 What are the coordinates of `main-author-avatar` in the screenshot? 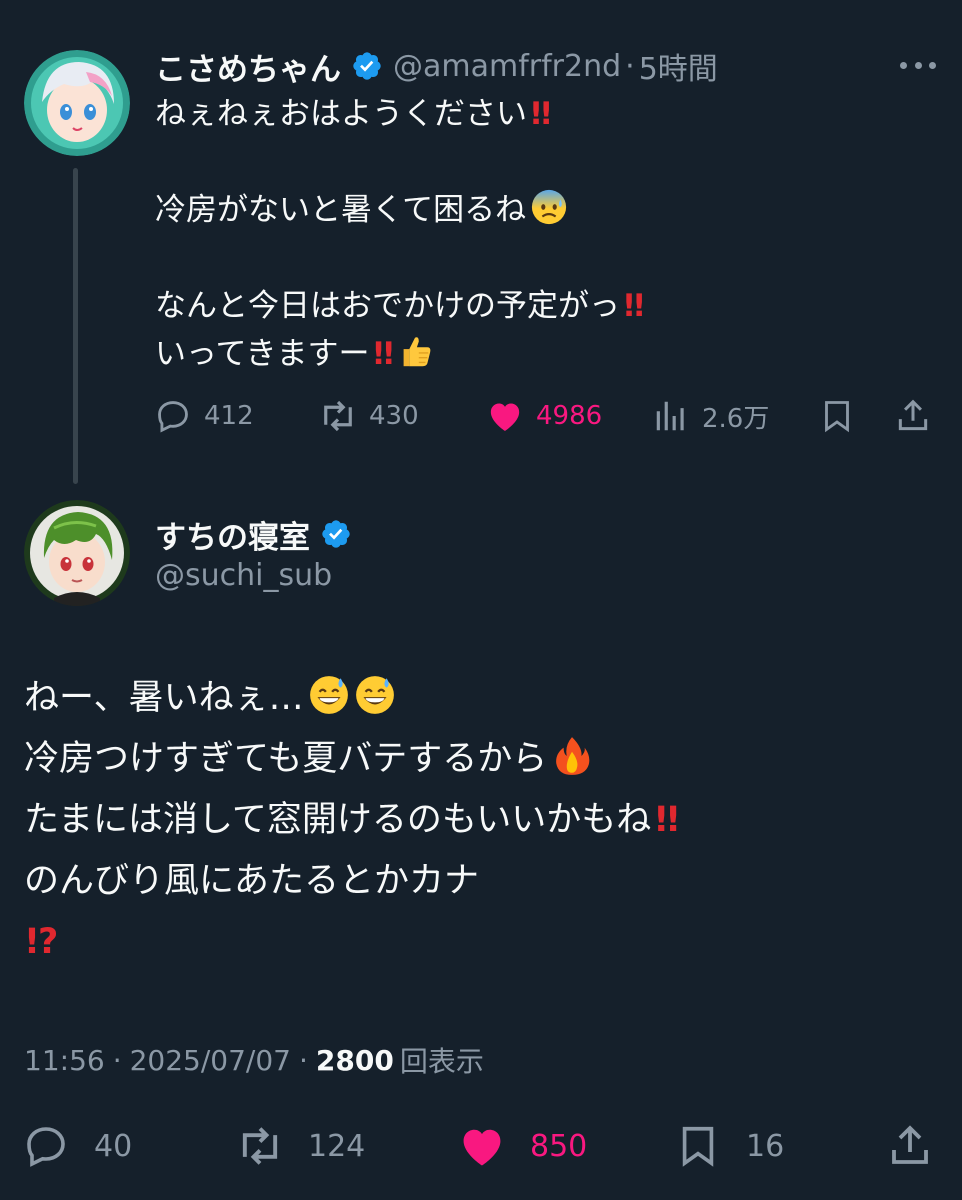 It's located at (77, 553).